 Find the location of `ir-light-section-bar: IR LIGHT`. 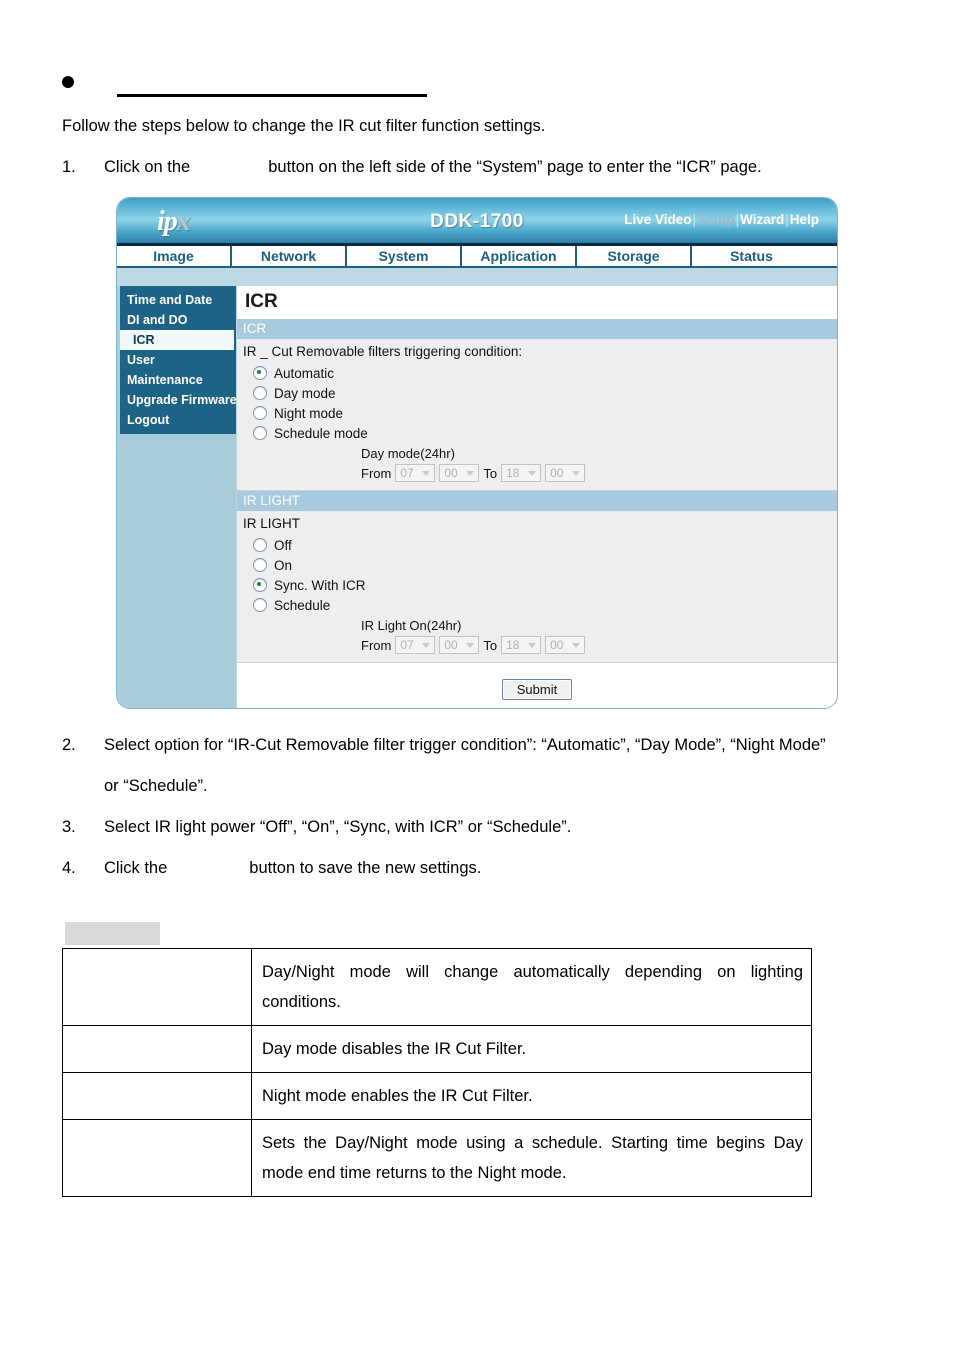

ir-light-section-bar: IR LIGHT is located at coordinates (537, 501).